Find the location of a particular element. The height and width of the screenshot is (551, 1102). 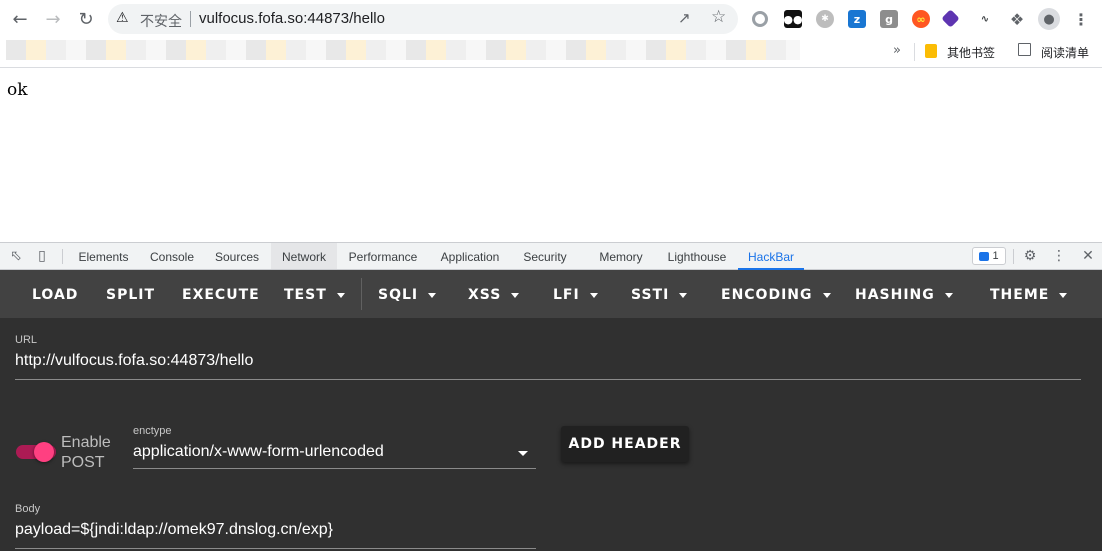

more-options-icon: ⋮ is located at coordinates (1059, 256).